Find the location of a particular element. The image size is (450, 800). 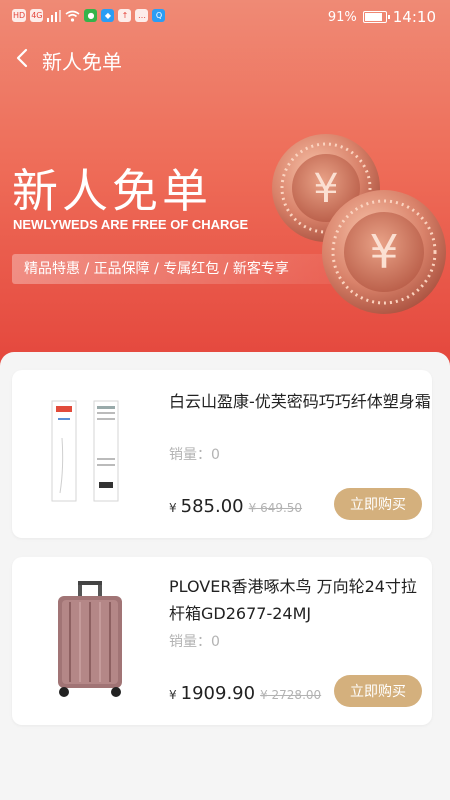

search-app-icon: Q is located at coordinates (159, 15).